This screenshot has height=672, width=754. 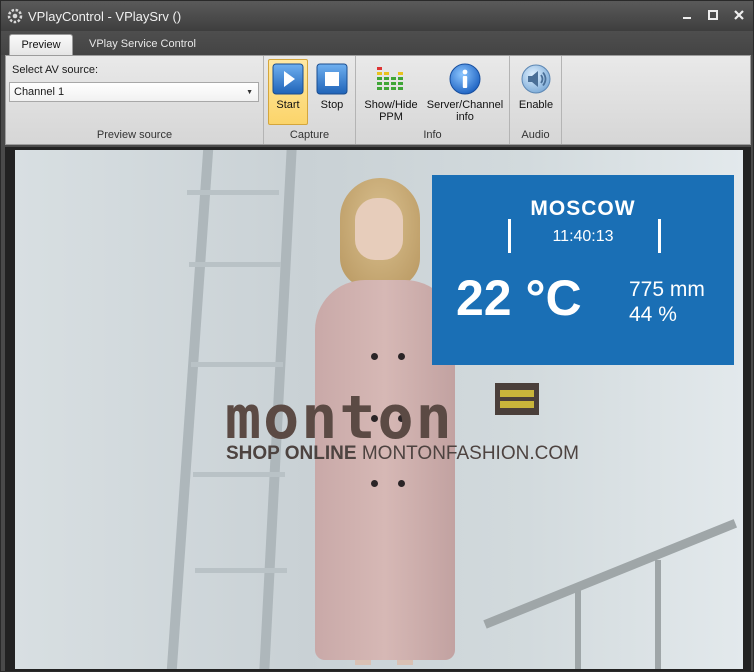 I want to click on tab-vplay-service-control: VPlay Service Control, so click(x=142, y=45).